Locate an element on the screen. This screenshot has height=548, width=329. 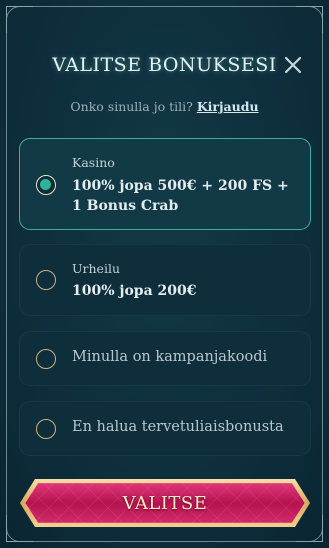
option-text: En halua tervetuliaisbonusta is located at coordinates (178, 427).